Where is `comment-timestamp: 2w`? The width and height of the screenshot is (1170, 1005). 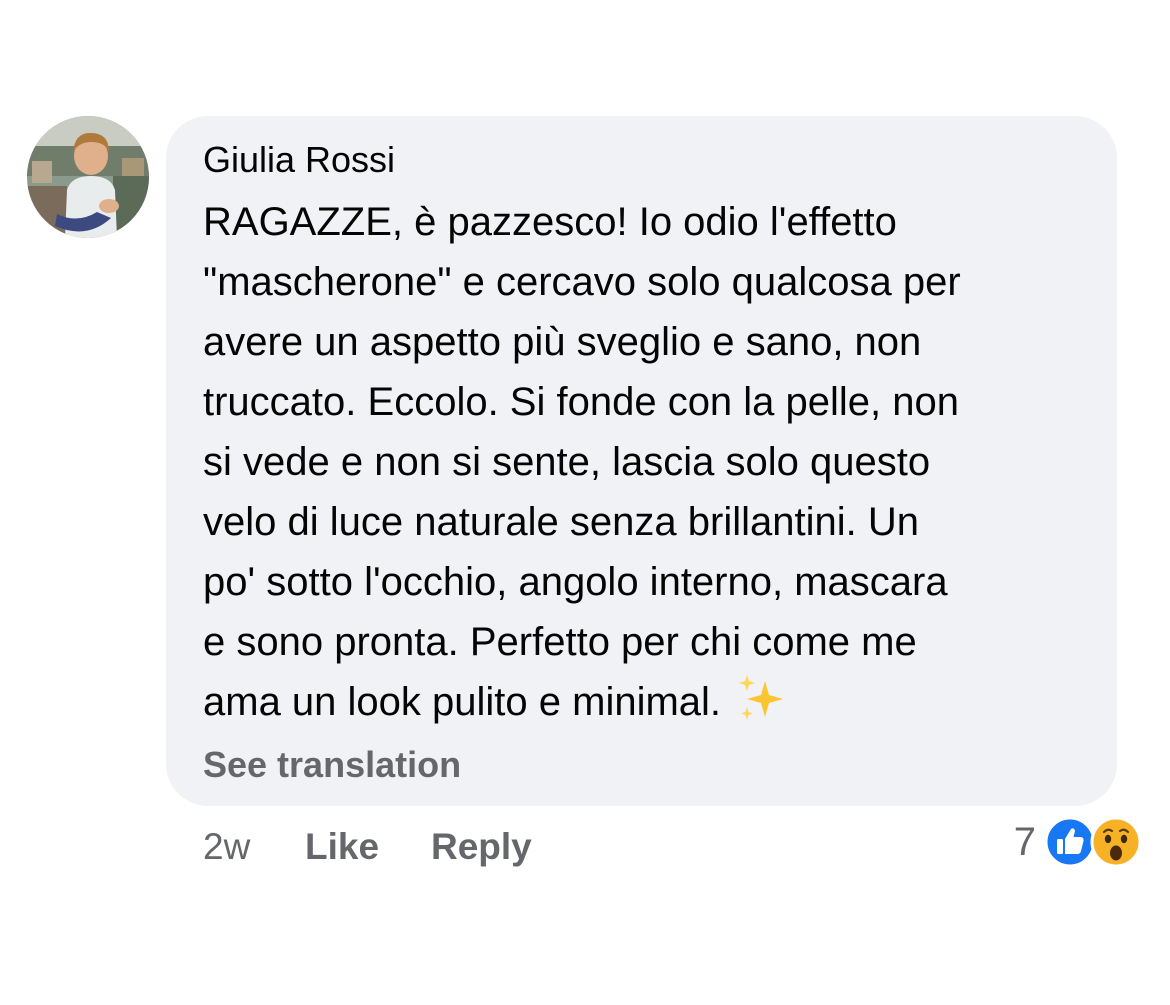
comment-timestamp: 2w is located at coordinates (226, 847).